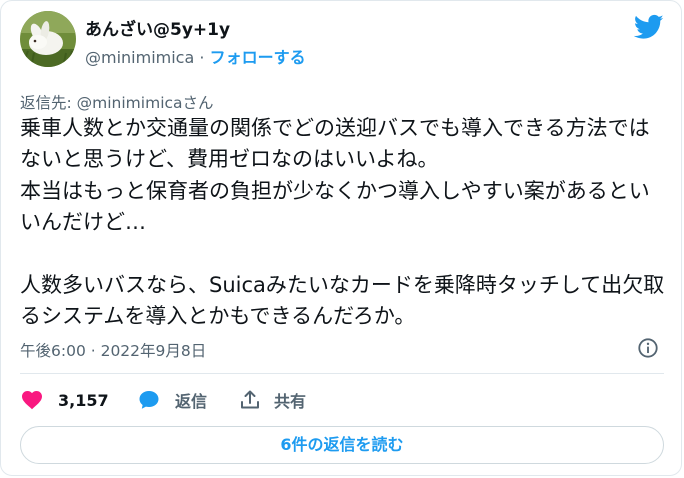  What do you see at coordinates (191, 401) in the screenshot?
I see `reply-label: 返信` at bounding box center [191, 401].